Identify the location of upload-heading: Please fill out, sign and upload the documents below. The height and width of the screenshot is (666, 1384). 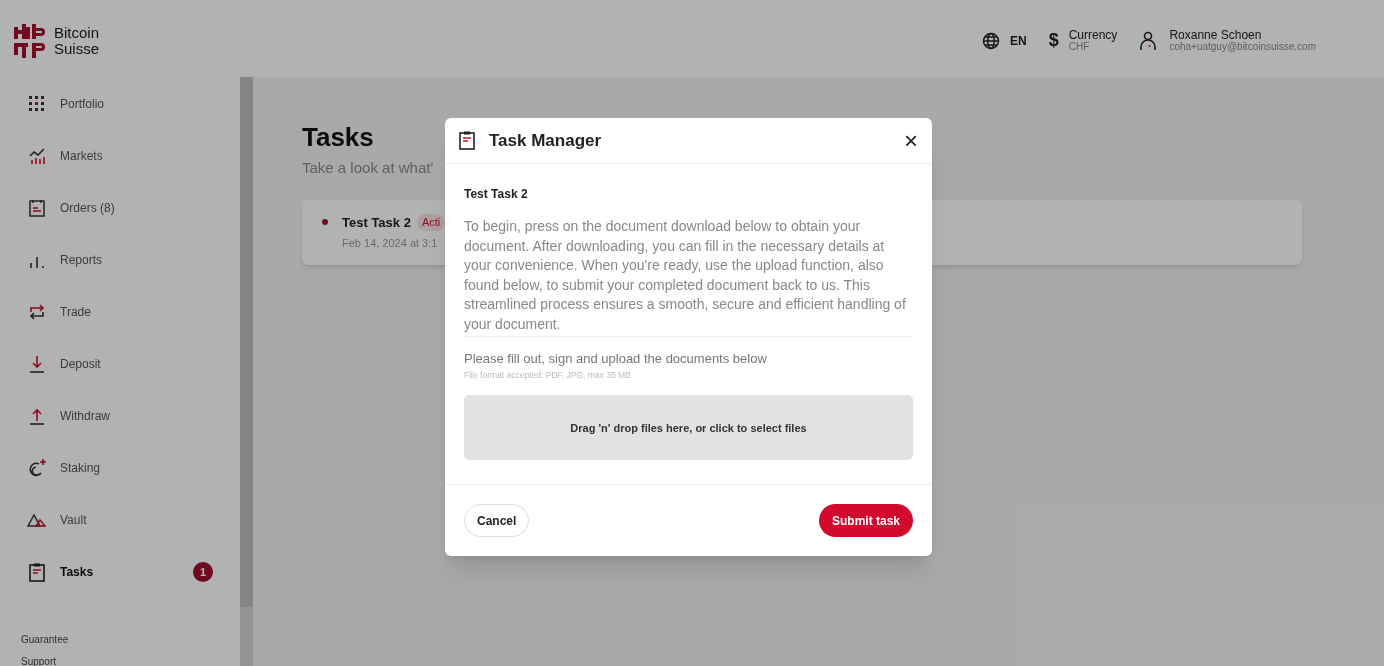
(616, 359).